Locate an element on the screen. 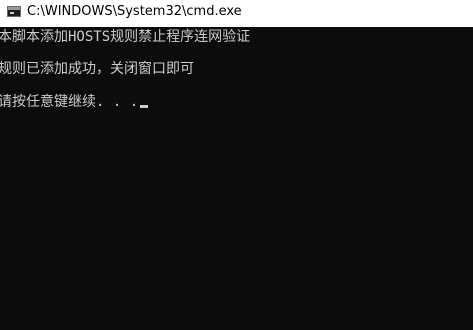 This screenshot has height=330, width=473. cmd-icon is located at coordinates (14, 11).